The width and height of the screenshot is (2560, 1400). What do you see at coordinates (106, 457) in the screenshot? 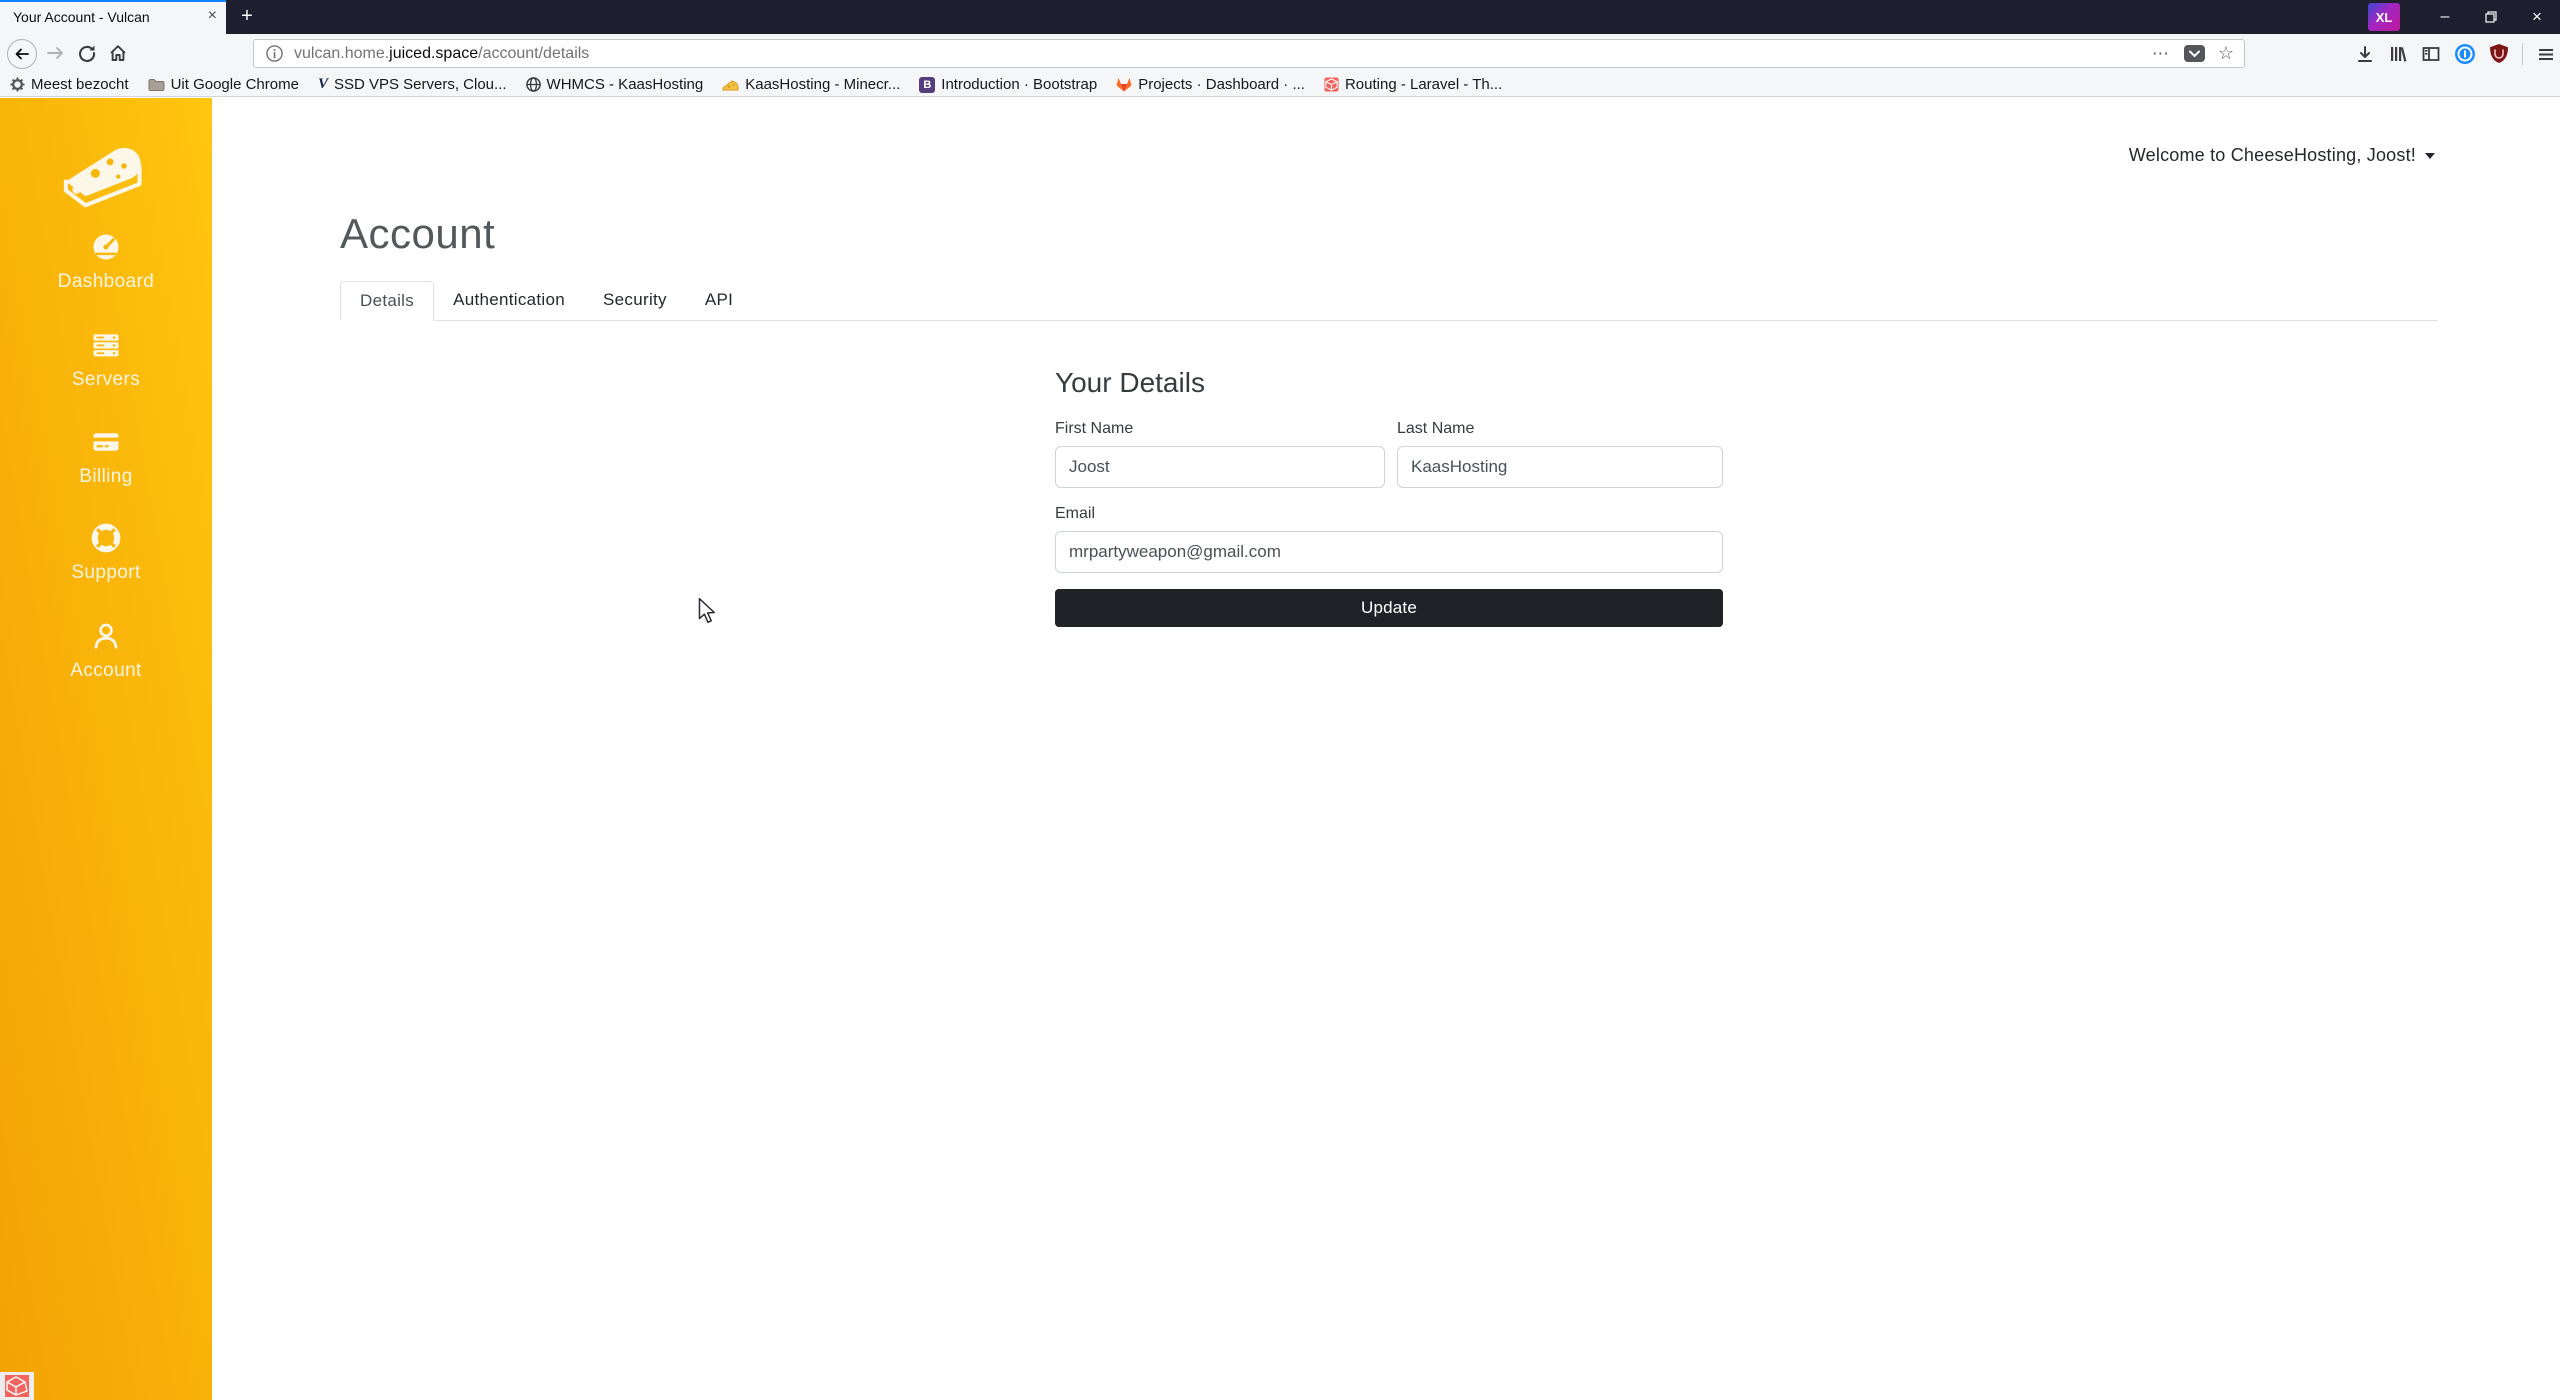
I see `sidebar-item-billing: Billing` at bounding box center [106, 457].